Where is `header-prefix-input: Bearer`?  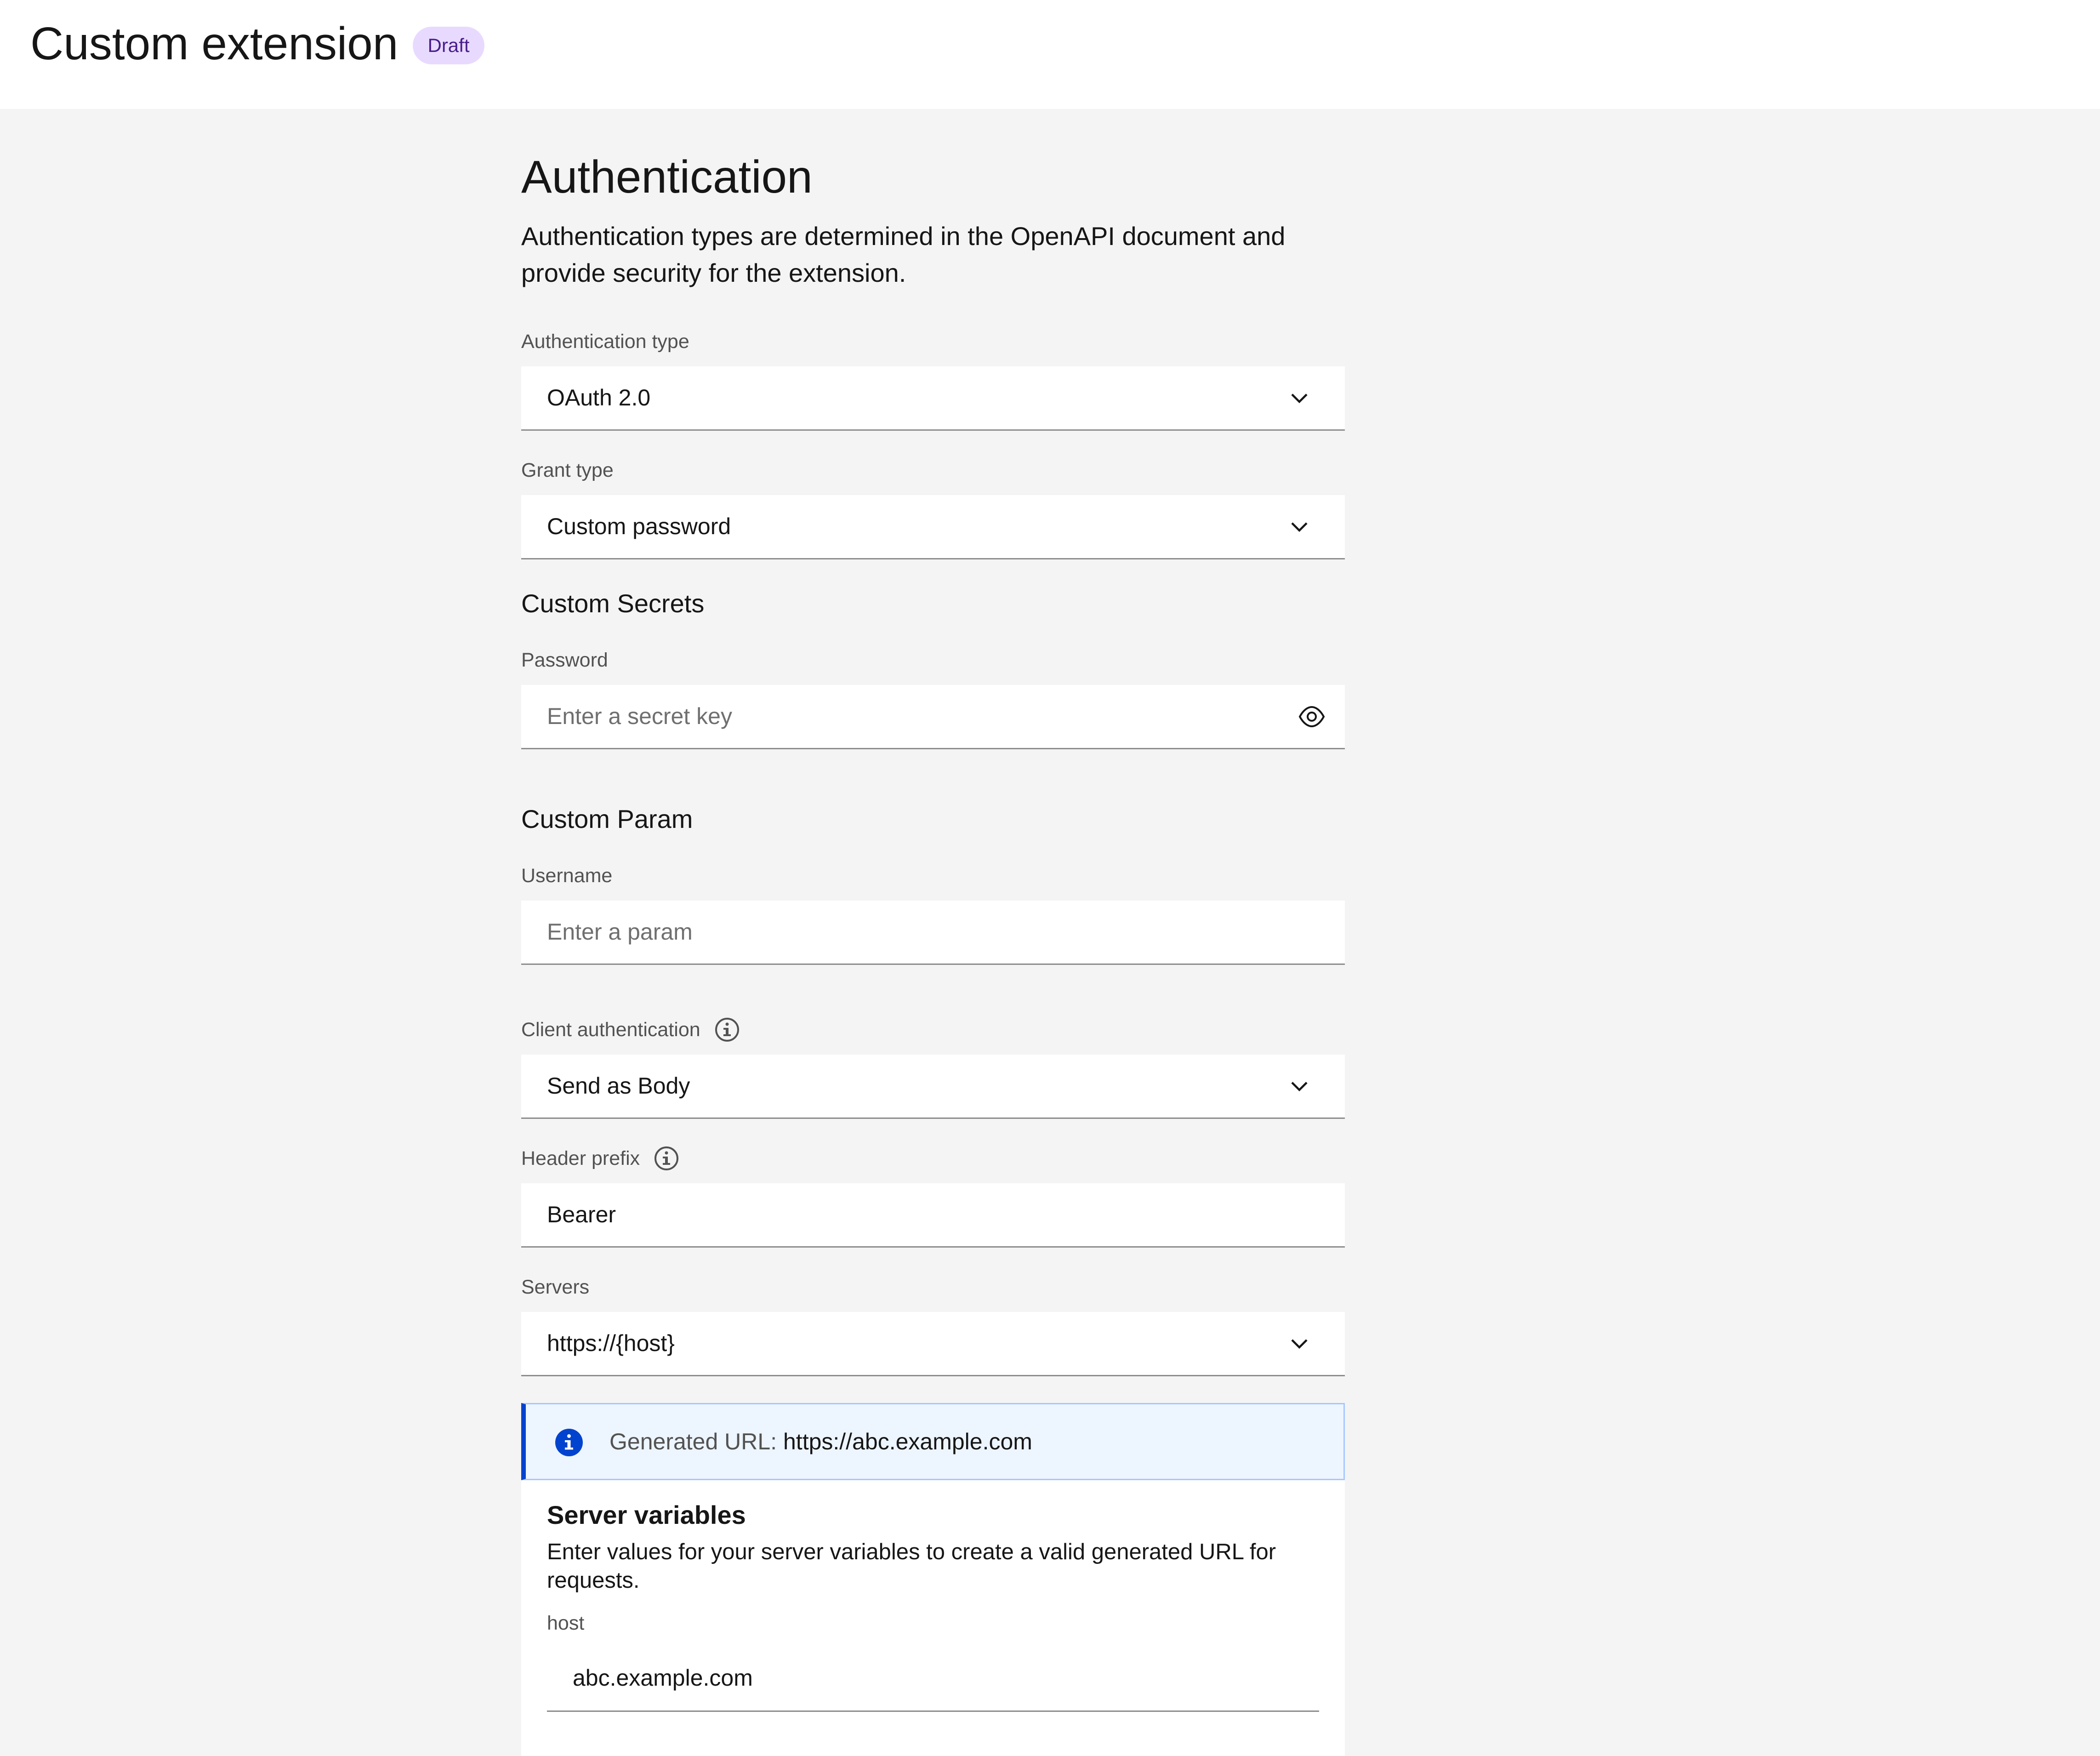
header-prefix-input: Bearer is located at coordinates (933, 1215).